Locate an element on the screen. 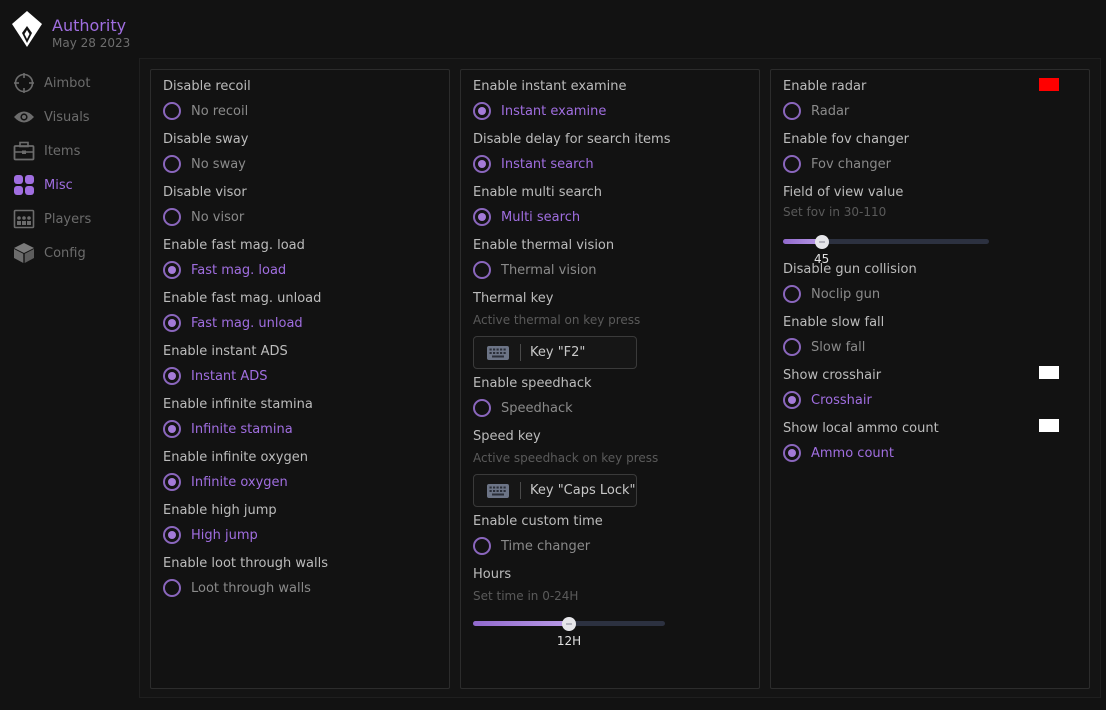  loot-option: Loot through walls is located at coordinates (237, 588).